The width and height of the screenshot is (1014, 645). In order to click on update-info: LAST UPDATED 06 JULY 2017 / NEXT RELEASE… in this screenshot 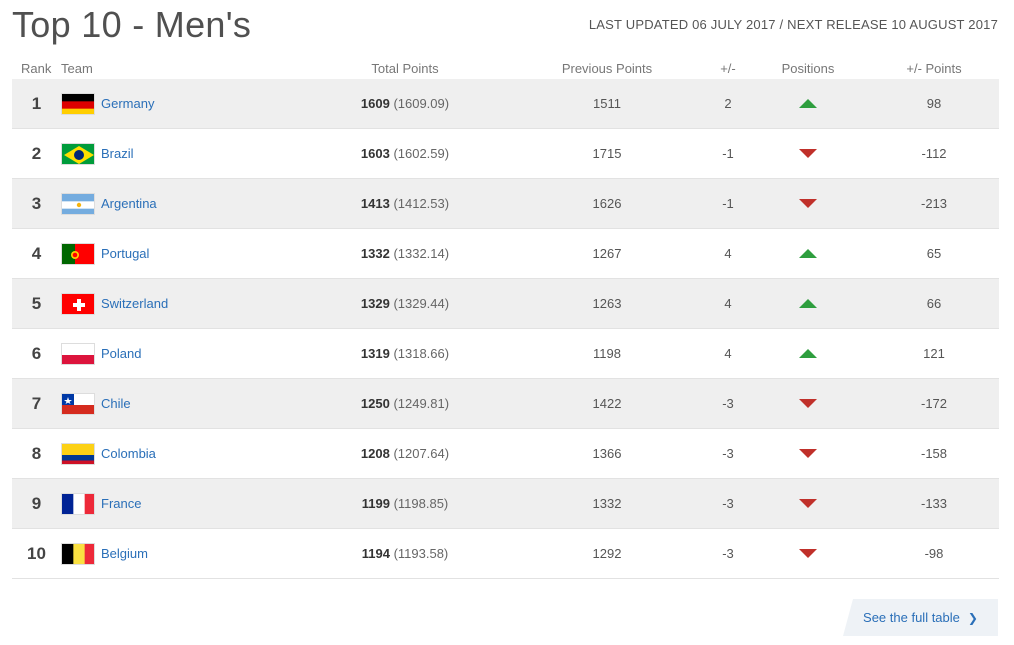, I will do `click(793, 24)`.